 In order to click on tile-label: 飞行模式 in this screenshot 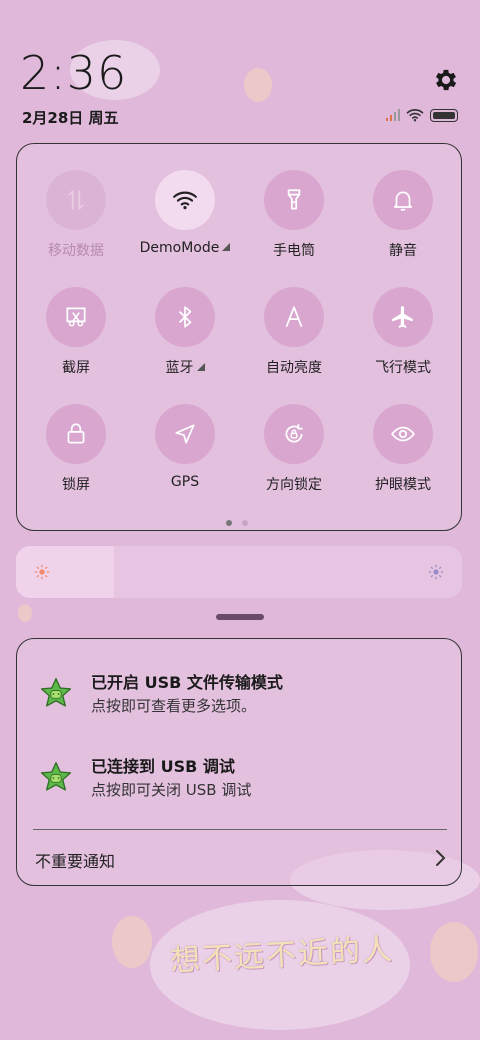, I will do `click(403, 368)`.